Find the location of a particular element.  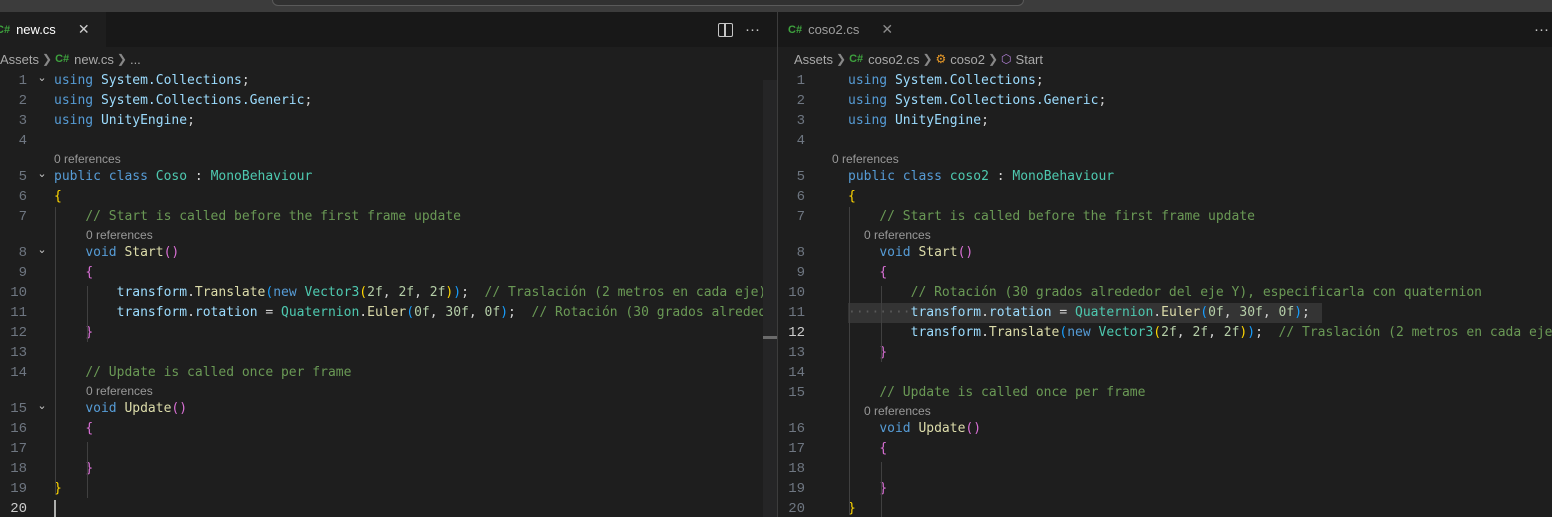

code-line: 5 ⌄ public class Coso : MonoBehaviour is located at coordinates (388, 177).